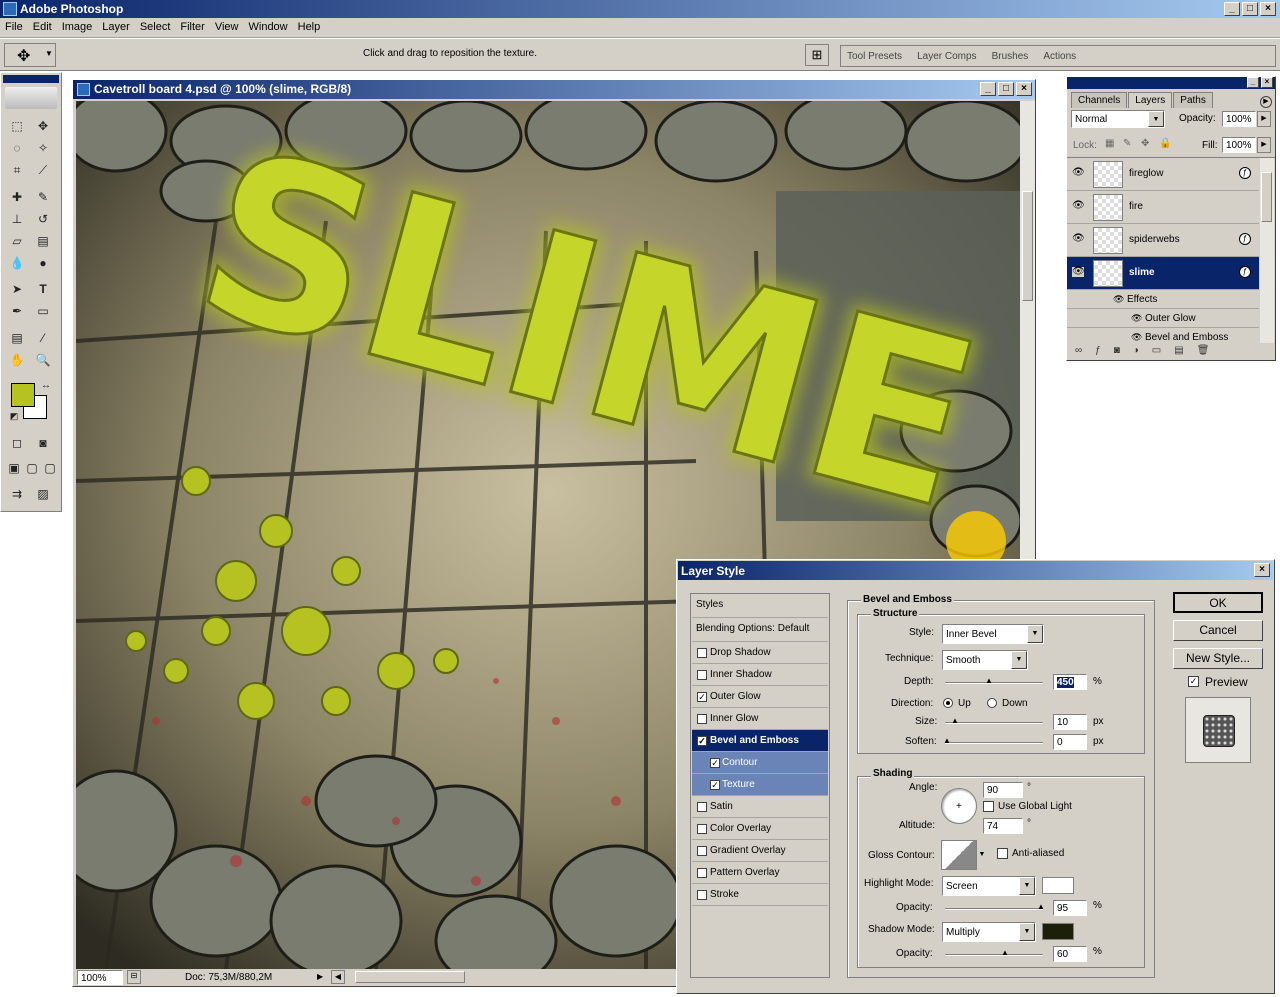 This screenshot has height=997, width=1280. Describe the element at coordinates (43, 338) in the screenshot. I see `eyedropper-tool-icon: ⁄` at that location.